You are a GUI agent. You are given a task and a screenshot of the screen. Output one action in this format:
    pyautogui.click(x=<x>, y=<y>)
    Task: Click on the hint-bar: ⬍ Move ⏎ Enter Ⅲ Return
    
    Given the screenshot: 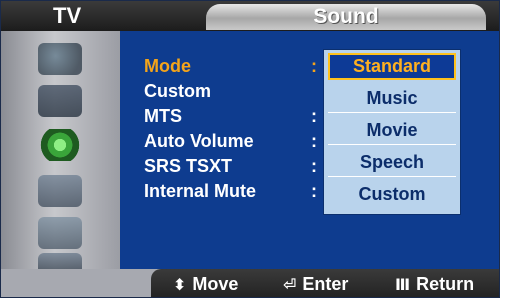 What is the action you would take?
    pyautogui.click(x=325, y=283)
    